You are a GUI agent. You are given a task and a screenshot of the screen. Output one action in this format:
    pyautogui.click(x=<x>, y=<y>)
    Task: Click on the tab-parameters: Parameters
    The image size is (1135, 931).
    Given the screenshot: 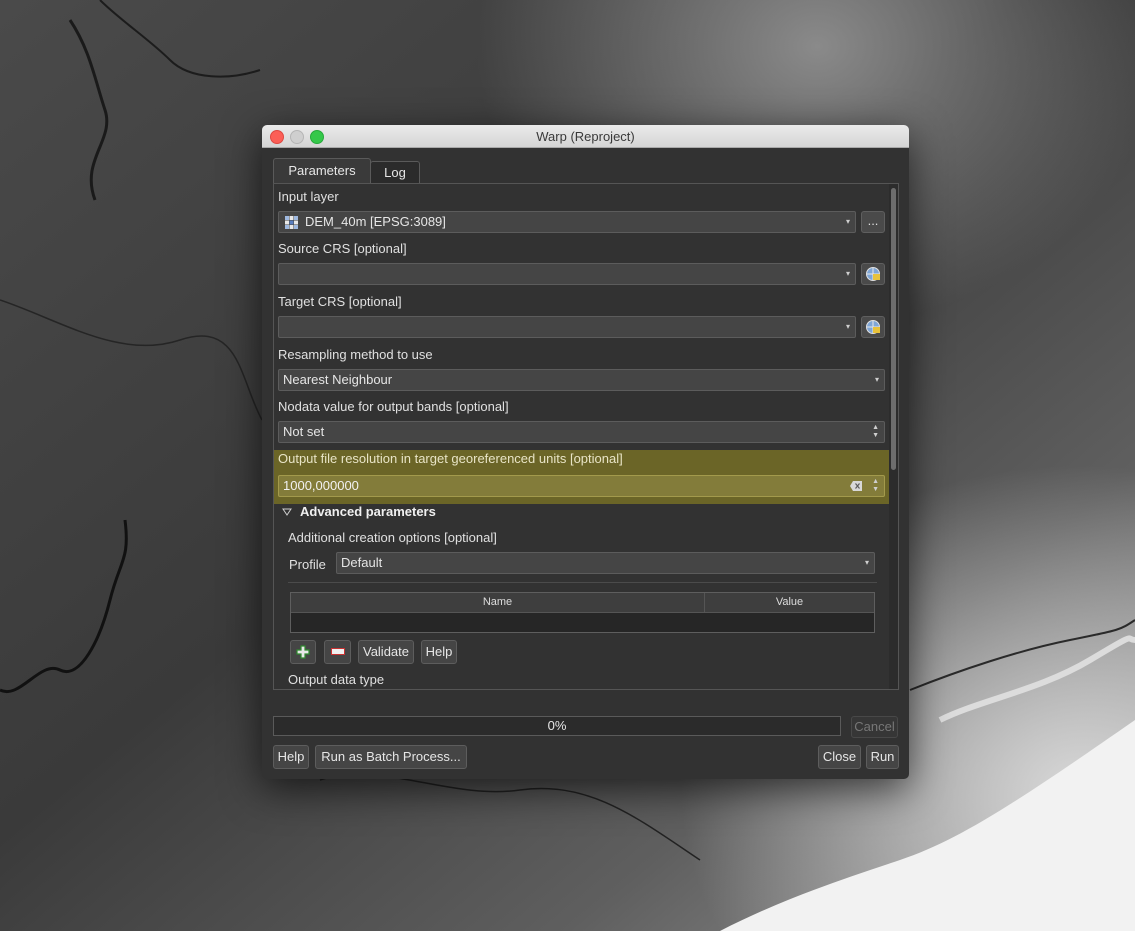 What is the action you would take?
    pyautogui.click(x=322, y=171)
    